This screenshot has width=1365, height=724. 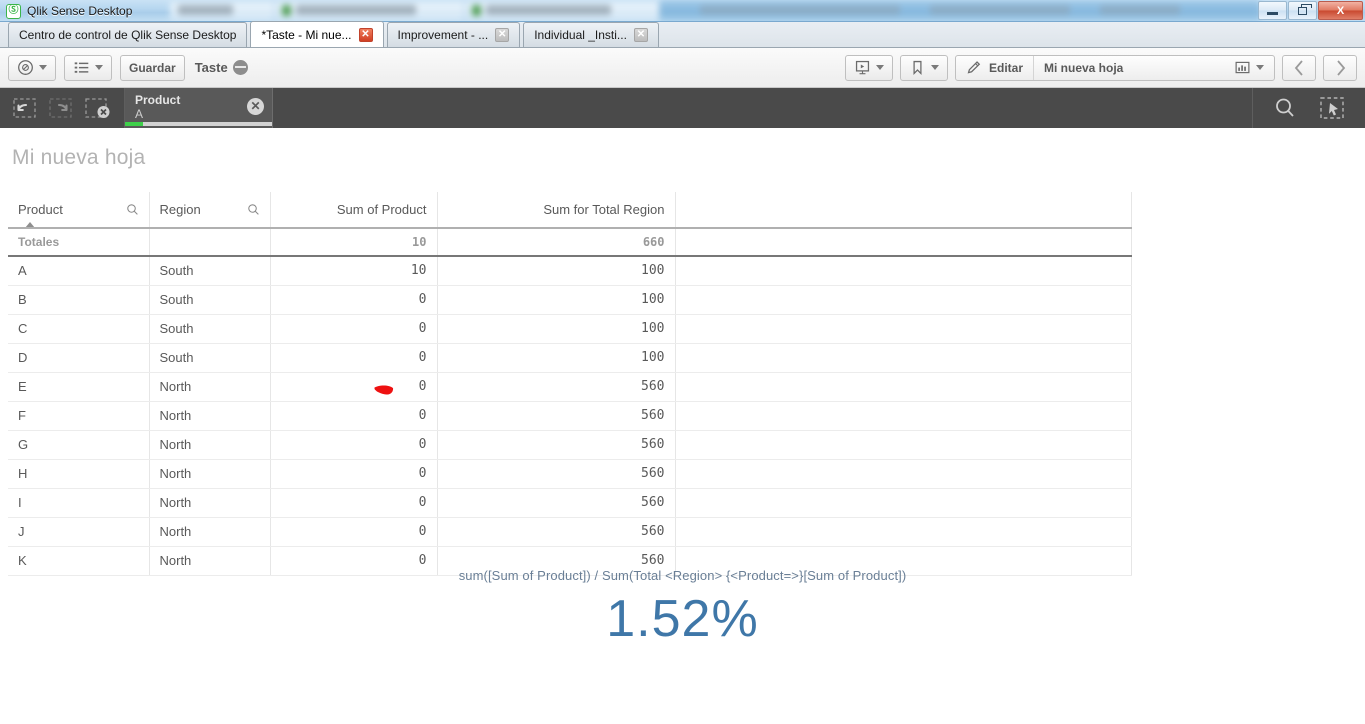 I want to click on cell-product: C, so click(x=79, y=329).